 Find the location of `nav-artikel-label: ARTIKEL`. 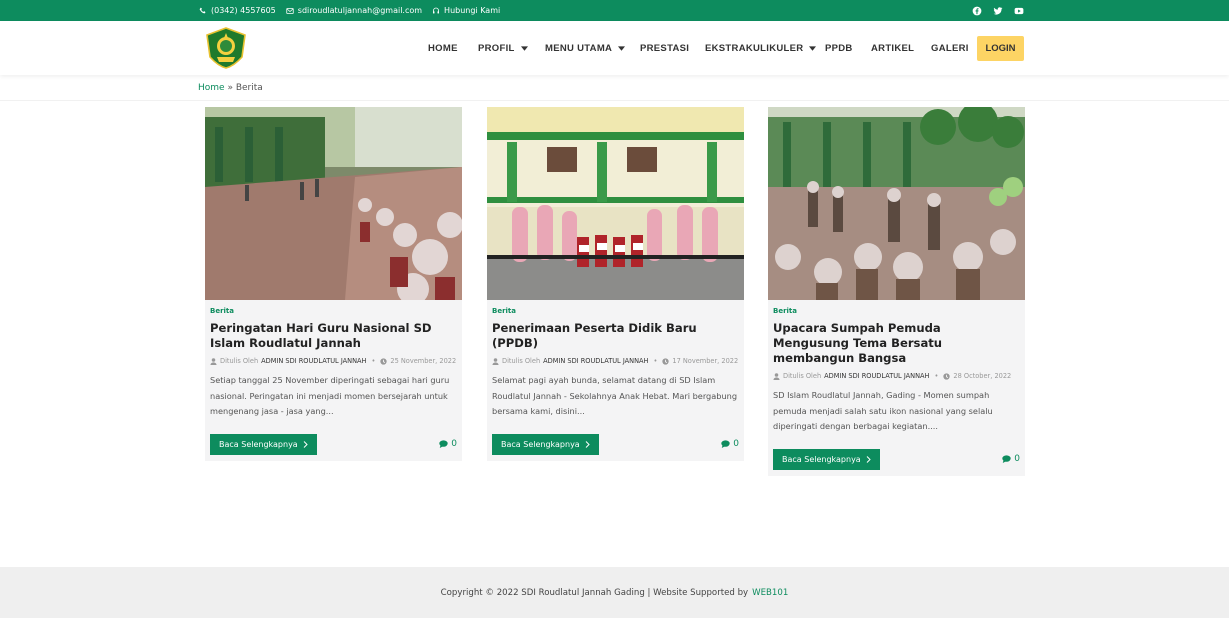

nav-artikel-label: ARTIKEL is located at coordinates (893, 48).